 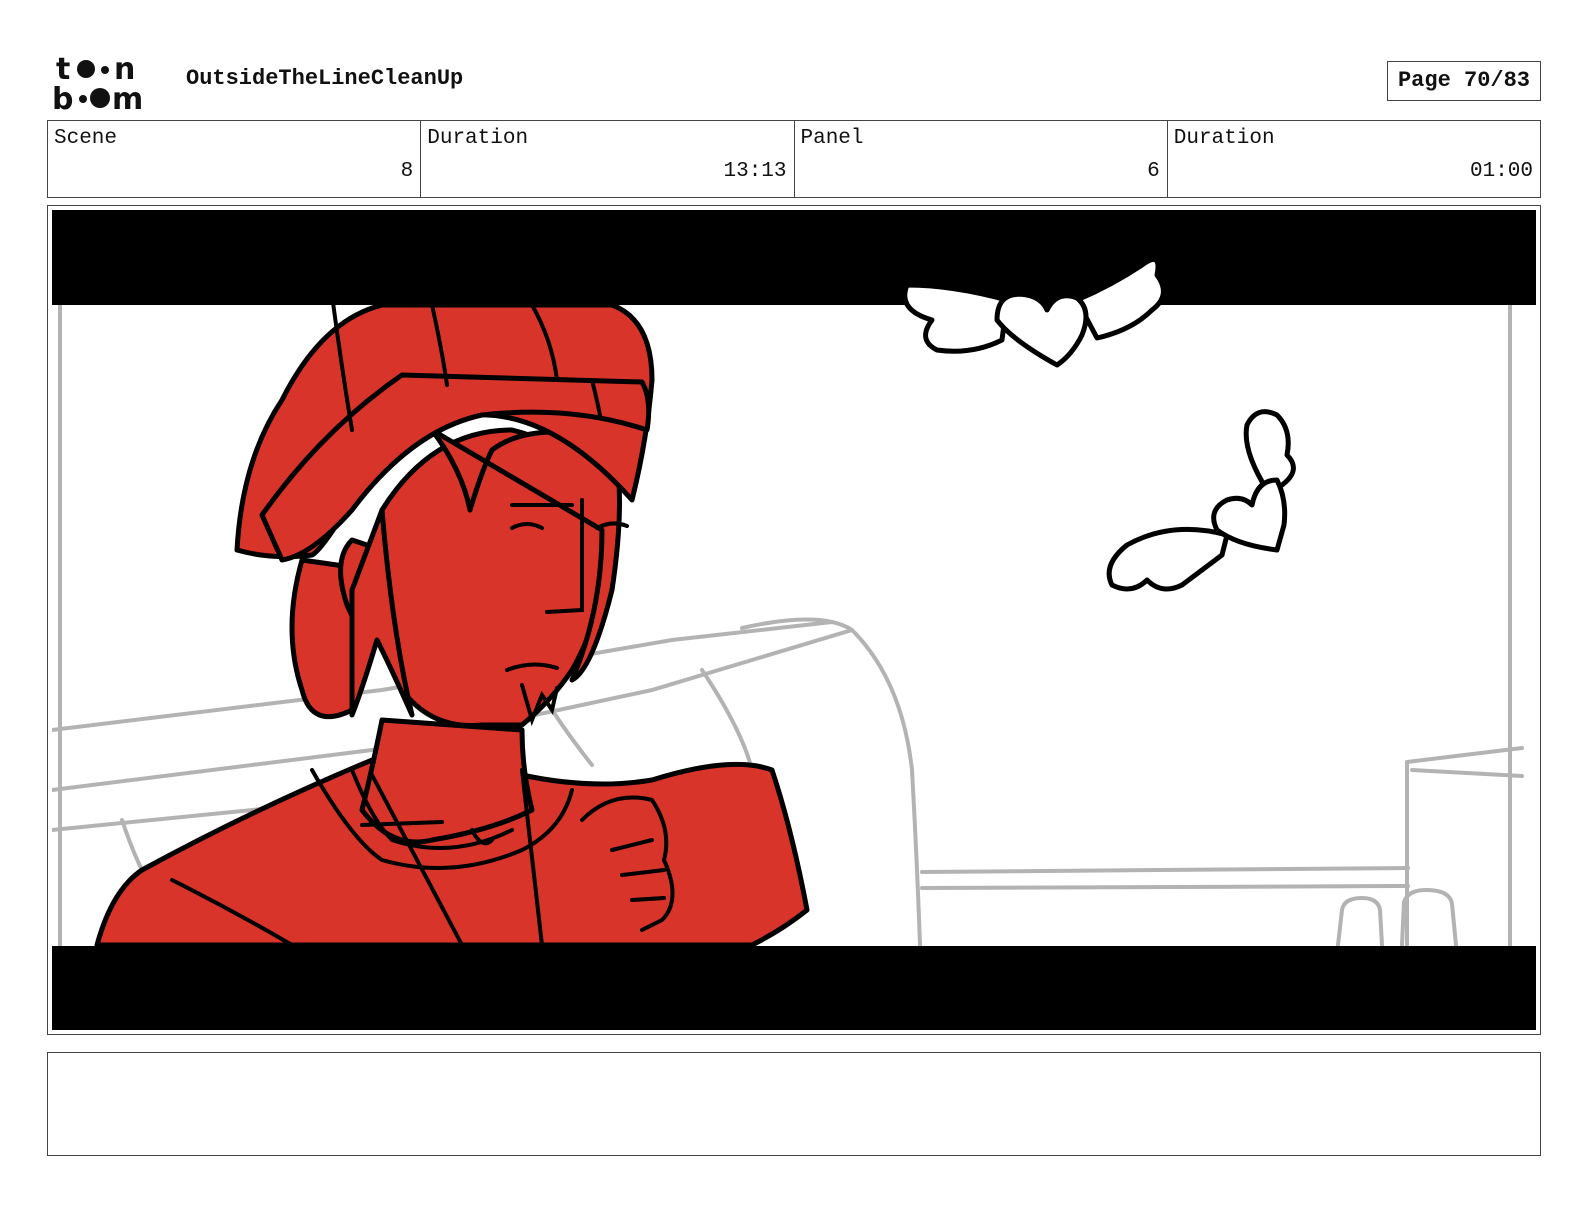 What do you see at coordinates (97, 82) in the screenshot?
I see `toon-boom-logo: t n b m` at bounding box center [97, 82].